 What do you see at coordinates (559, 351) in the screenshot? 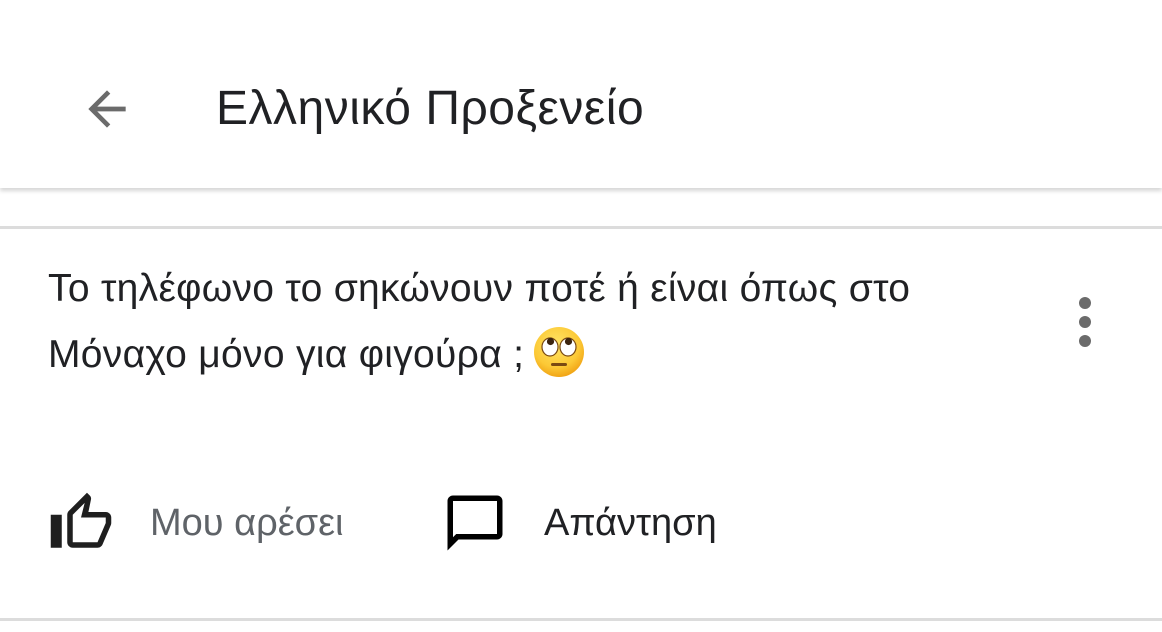
I see `face-with-rolling-eyes-emoji` at bounding box center [559, 351].